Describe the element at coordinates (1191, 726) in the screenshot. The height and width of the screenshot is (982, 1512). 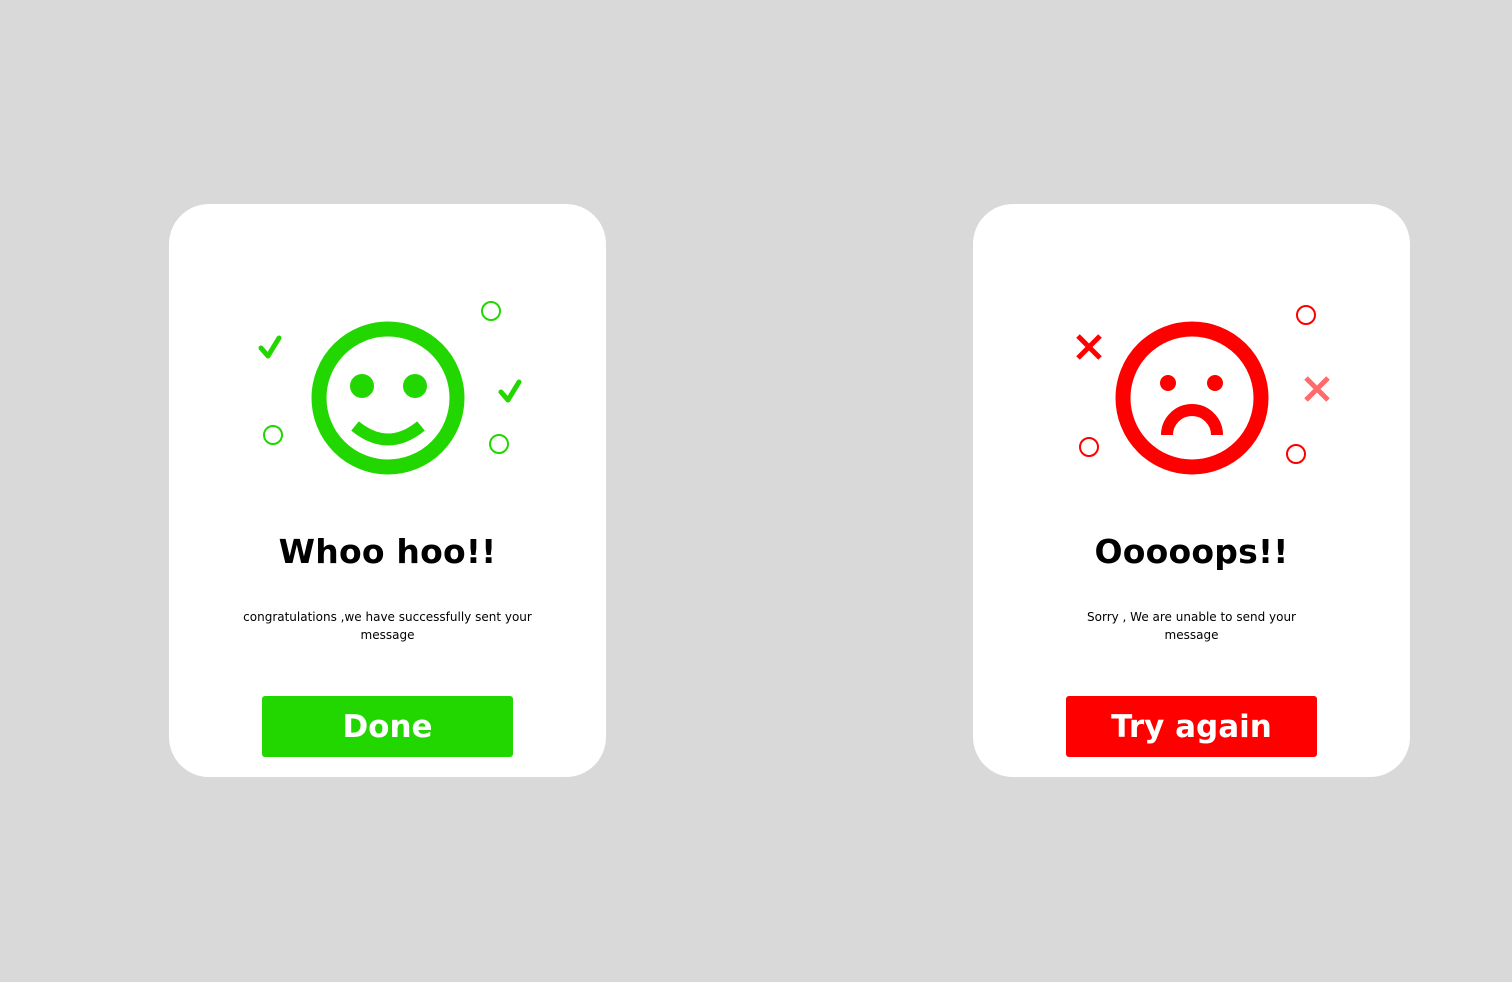
I see `try-again-button: Try again` at that location.